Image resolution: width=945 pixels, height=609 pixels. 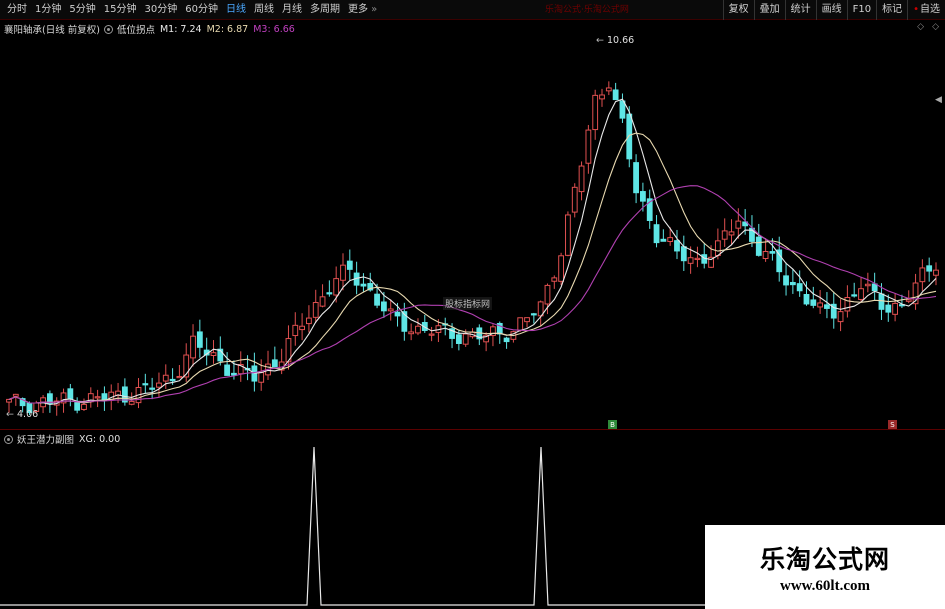 What do you see at coordinates (615, 40) in the screenshot?
I see `high-price-label: ← 10.66` at bounding box center [615, 40].